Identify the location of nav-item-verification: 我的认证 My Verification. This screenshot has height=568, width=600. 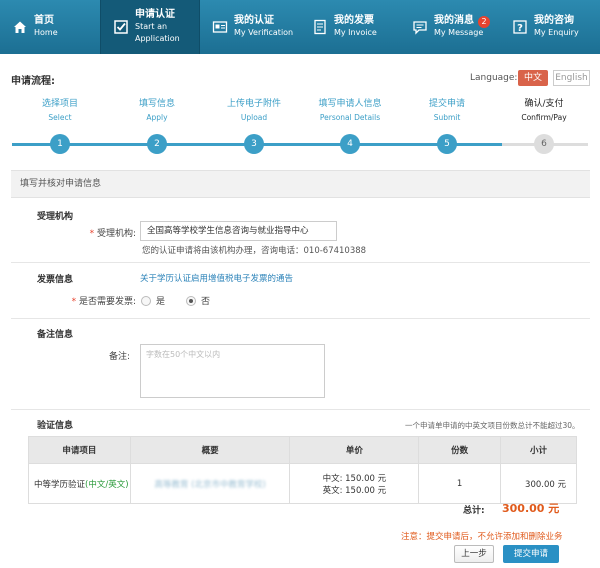
(250, 27).